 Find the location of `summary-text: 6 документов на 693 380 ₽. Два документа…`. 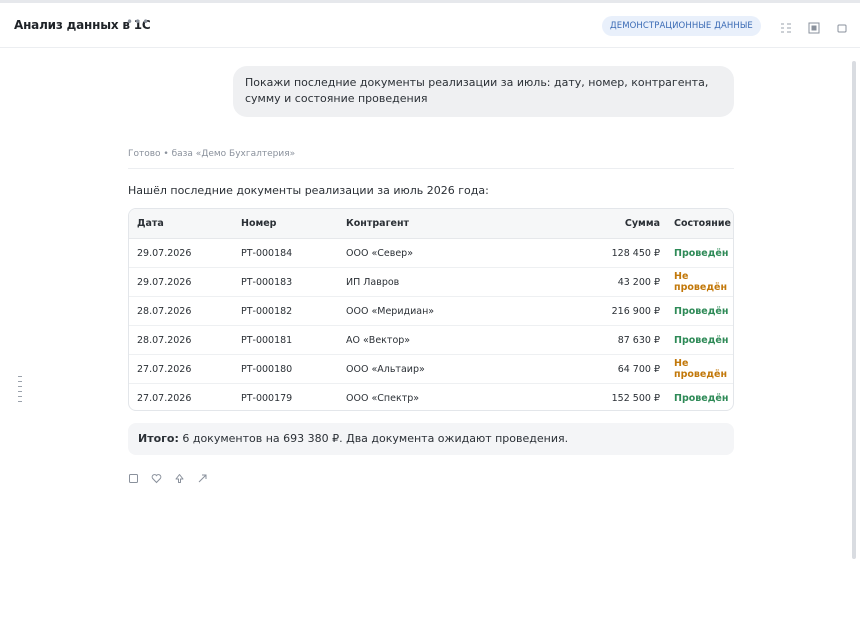

summary-text: 6 документов на 693 380 ₽. Два документа… is located at coordinates (373, 438).